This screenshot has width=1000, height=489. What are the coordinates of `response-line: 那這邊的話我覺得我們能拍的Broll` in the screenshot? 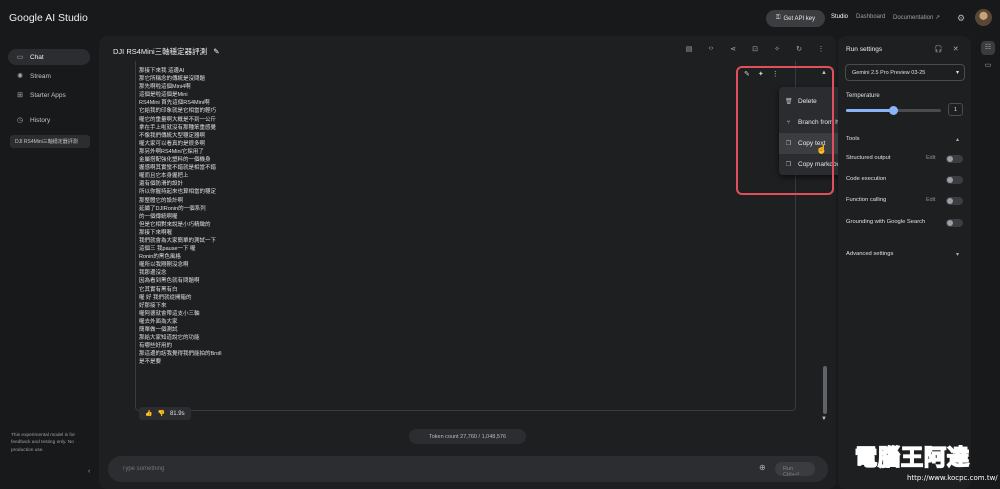 It's located at (180, 354).